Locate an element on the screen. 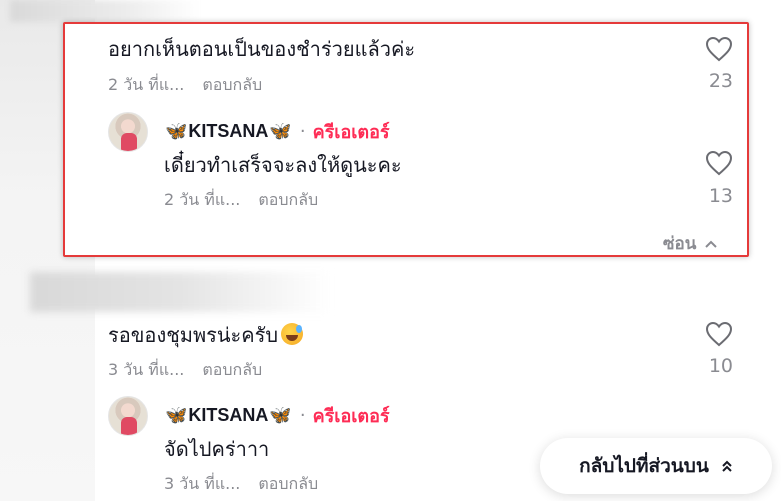 The height and width of the screenshot is (501, 781). like-count: 23 is located at coordinates (720, 81).